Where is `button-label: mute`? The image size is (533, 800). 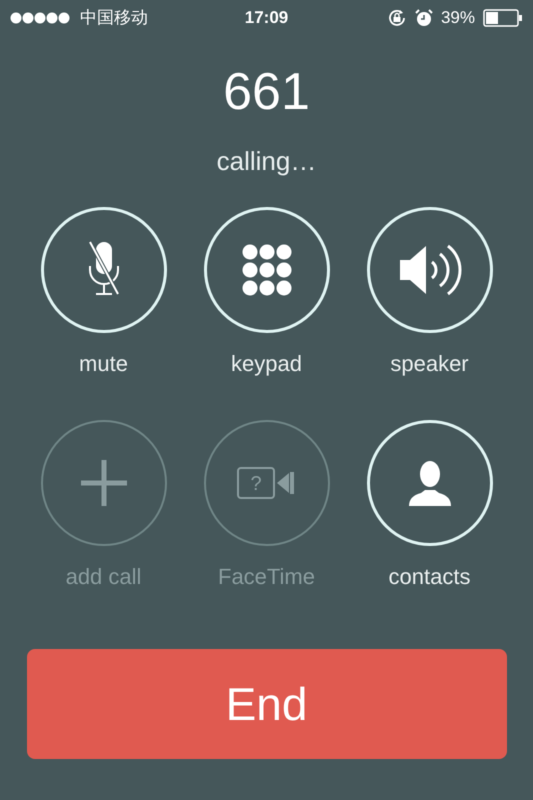 button-label: mute is located at coordinates (103, 364).